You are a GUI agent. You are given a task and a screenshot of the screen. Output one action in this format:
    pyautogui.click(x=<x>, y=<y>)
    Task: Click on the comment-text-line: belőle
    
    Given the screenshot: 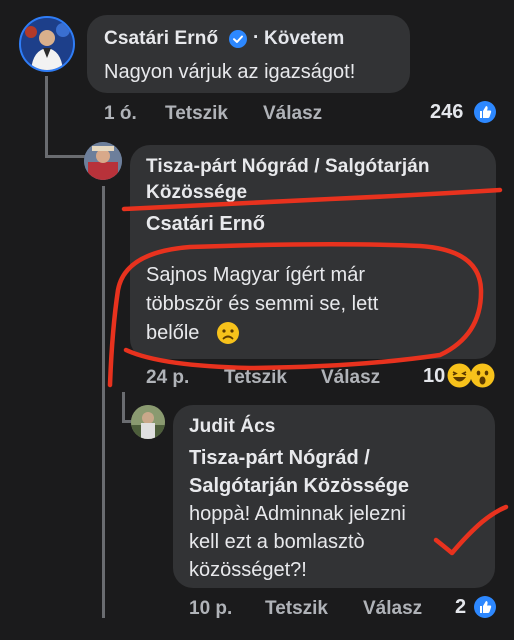 What is the action you would take?
    pyautogui.click(x=173, y=333)
    